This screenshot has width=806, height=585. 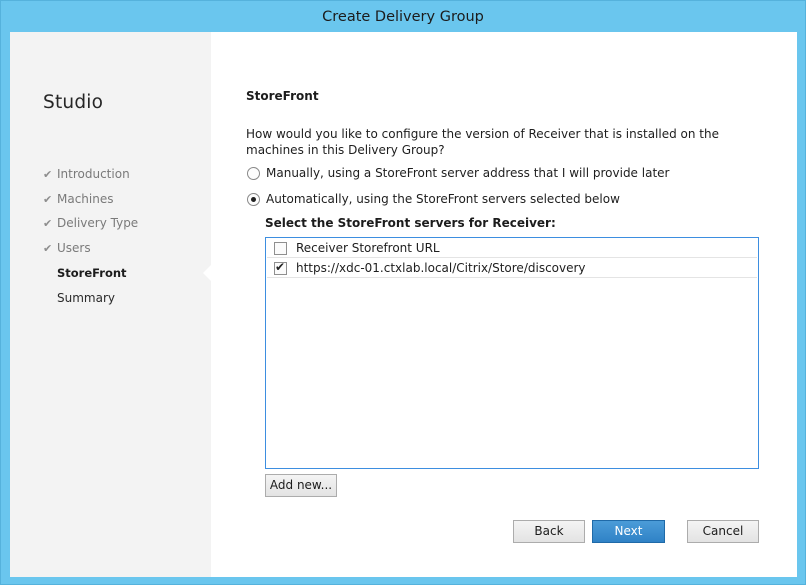 What do you see at coordinates (282, 96) in the screenshot?
I see `page-title: StoreFront` at bounding box center [282, 96].